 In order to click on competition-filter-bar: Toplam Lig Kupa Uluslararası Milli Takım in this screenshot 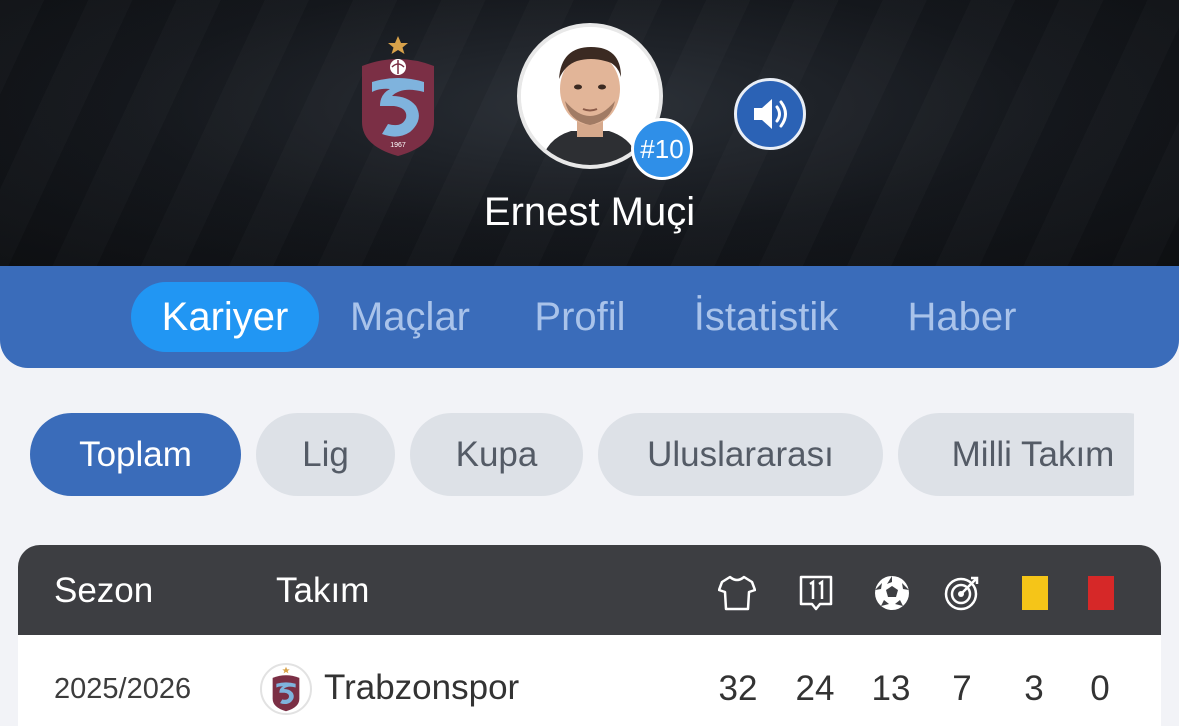, I will do `click(567, 455)`.